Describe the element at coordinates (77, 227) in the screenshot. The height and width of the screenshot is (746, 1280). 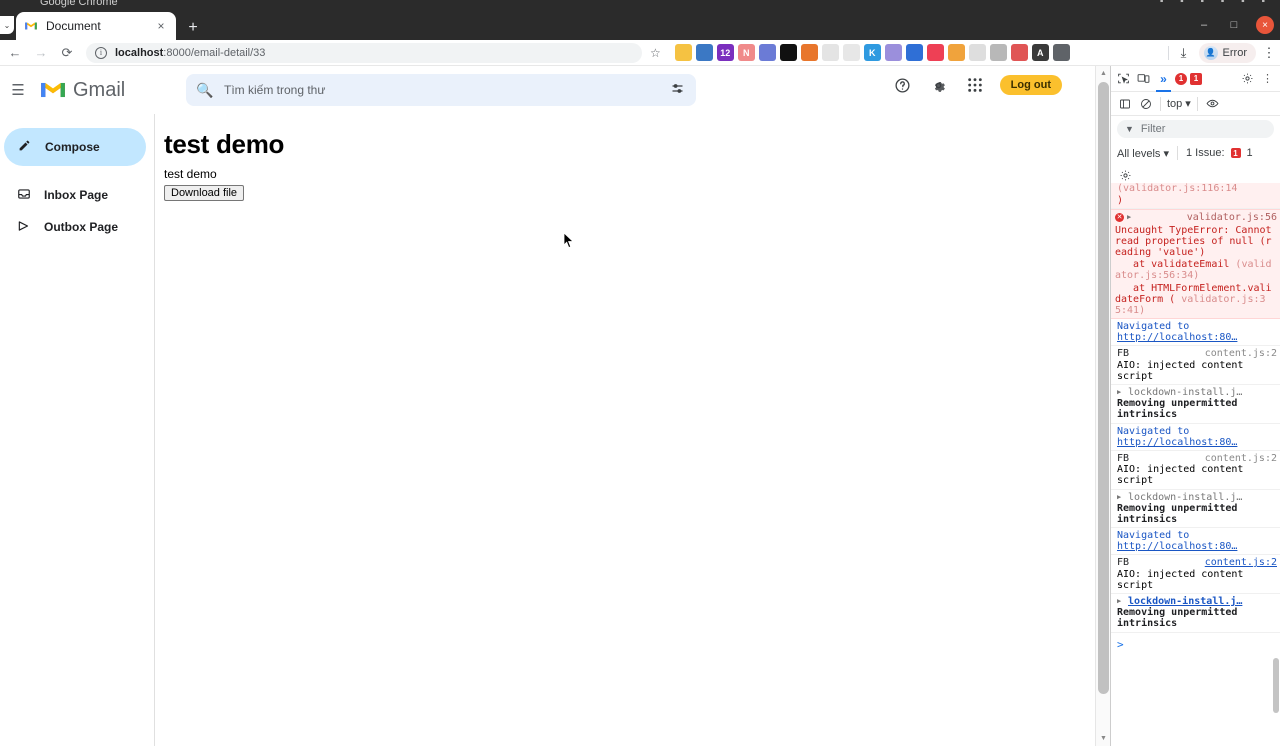
I see `sidebar-item-outbox-page: Outbox Page` at that location.